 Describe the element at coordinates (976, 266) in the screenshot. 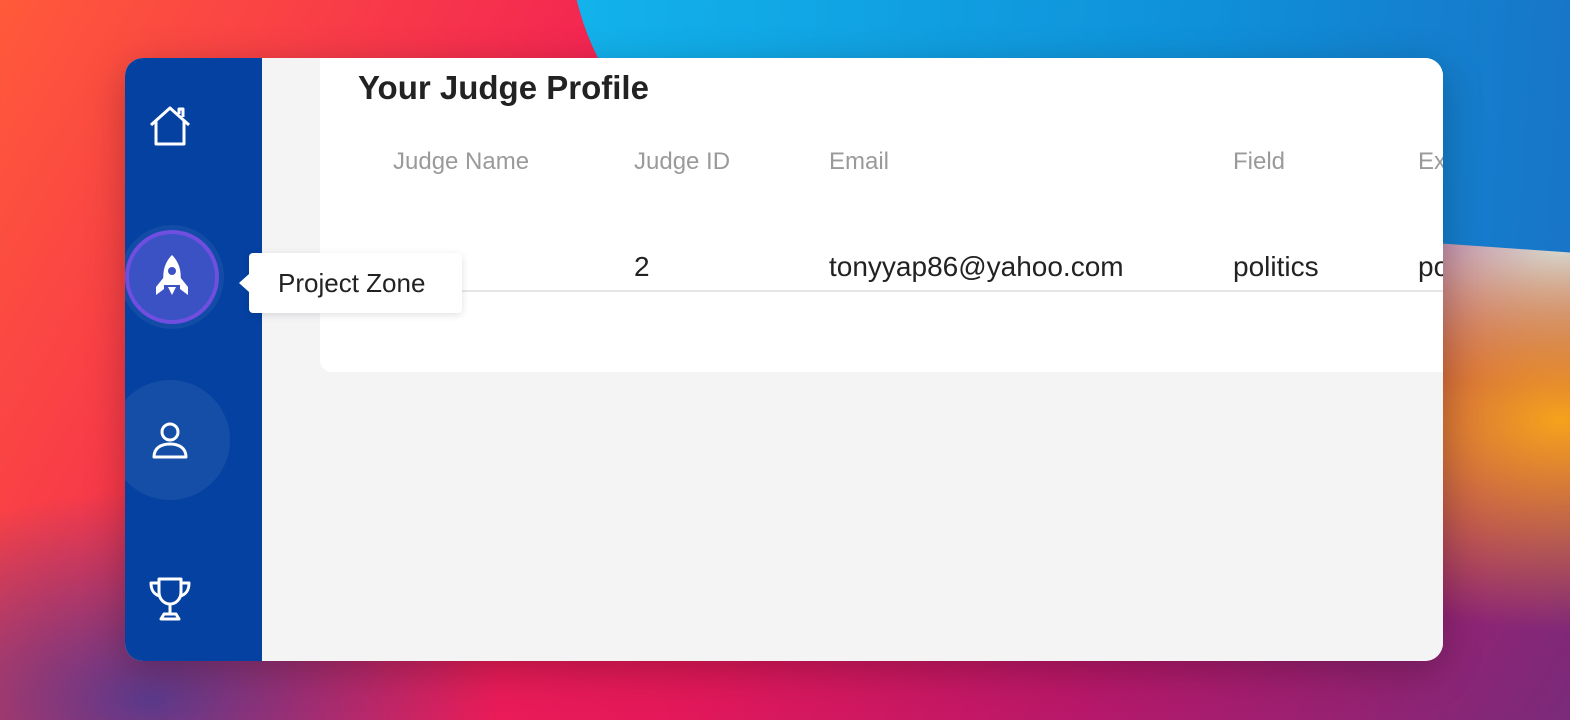

I see `cell-email: tonyyap86@yahoo.com` at that location.